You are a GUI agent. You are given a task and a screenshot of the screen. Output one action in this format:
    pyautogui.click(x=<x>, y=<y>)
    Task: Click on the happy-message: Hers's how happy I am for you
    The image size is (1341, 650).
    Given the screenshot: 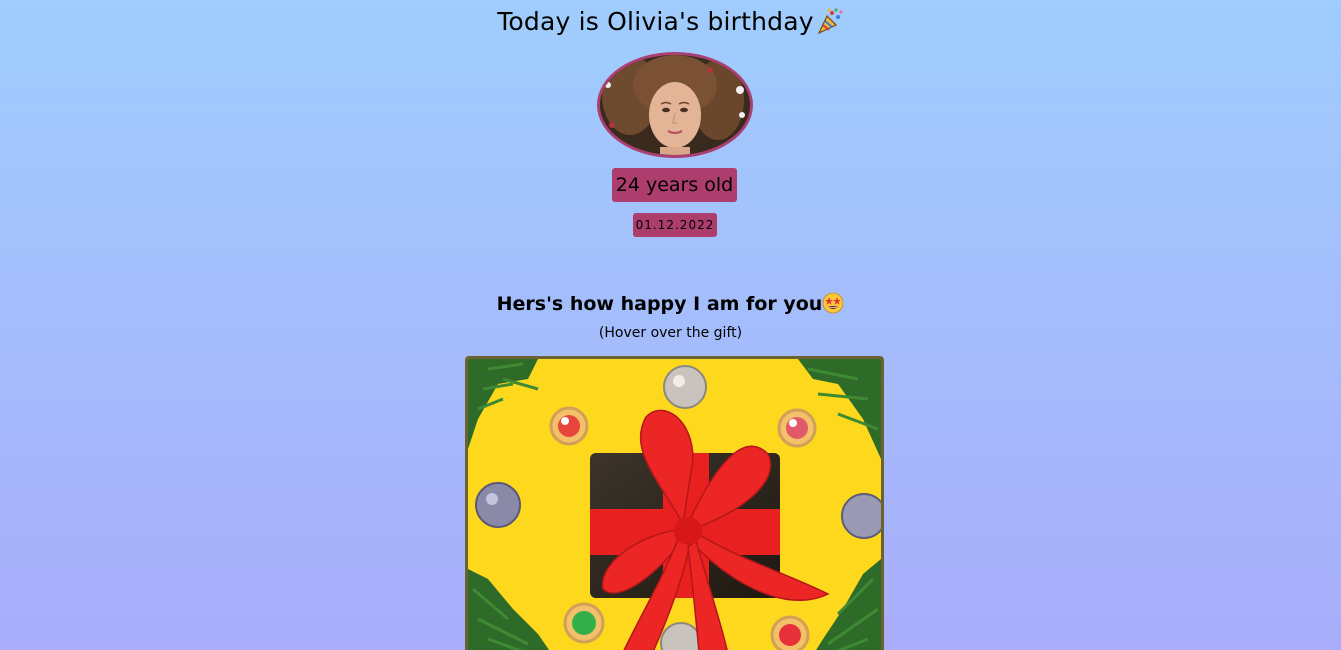 What is the action you would take?
    pyautogui.click(x=670, y=304)
    